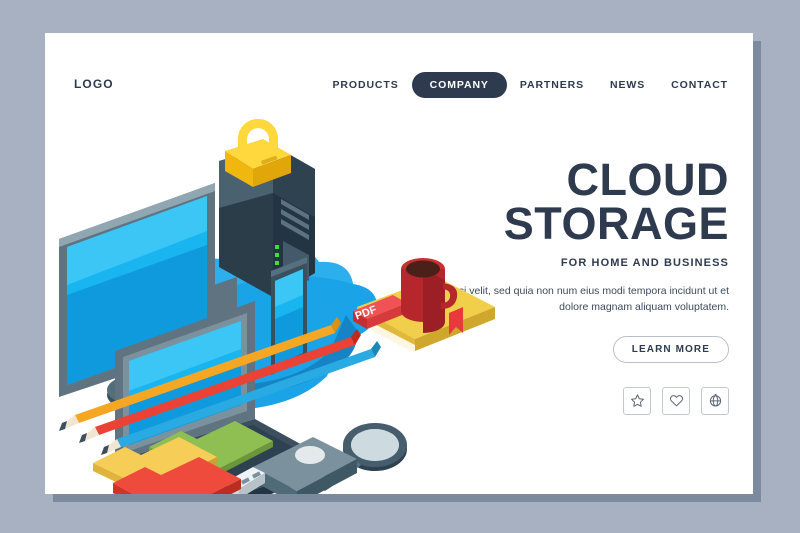  What do you see at coordinates (552, 85) in the screenshot?
I see `nav-item-partners: PARTNERS` at bounding box center [552, 85].